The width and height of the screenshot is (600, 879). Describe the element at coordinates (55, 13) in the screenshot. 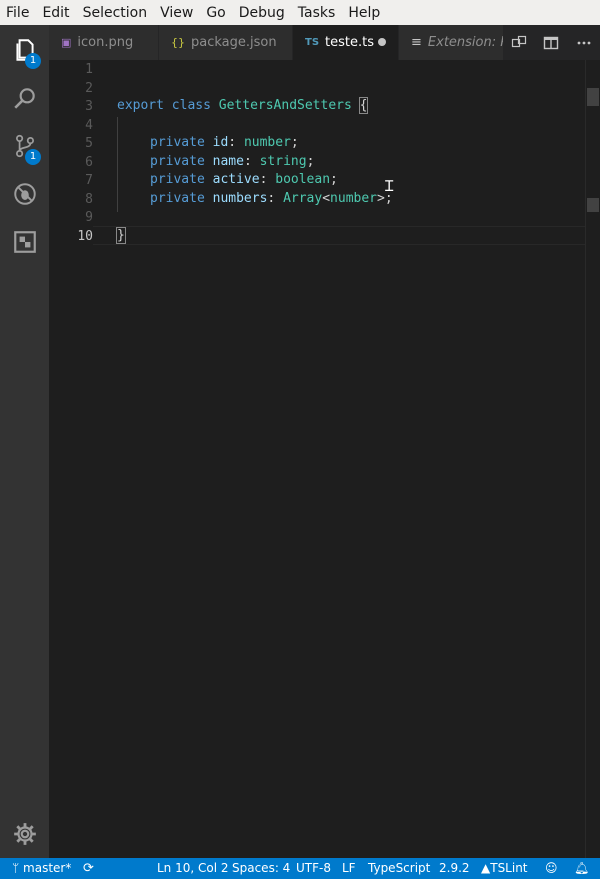

I see `menu-edit: Edit` at that location.